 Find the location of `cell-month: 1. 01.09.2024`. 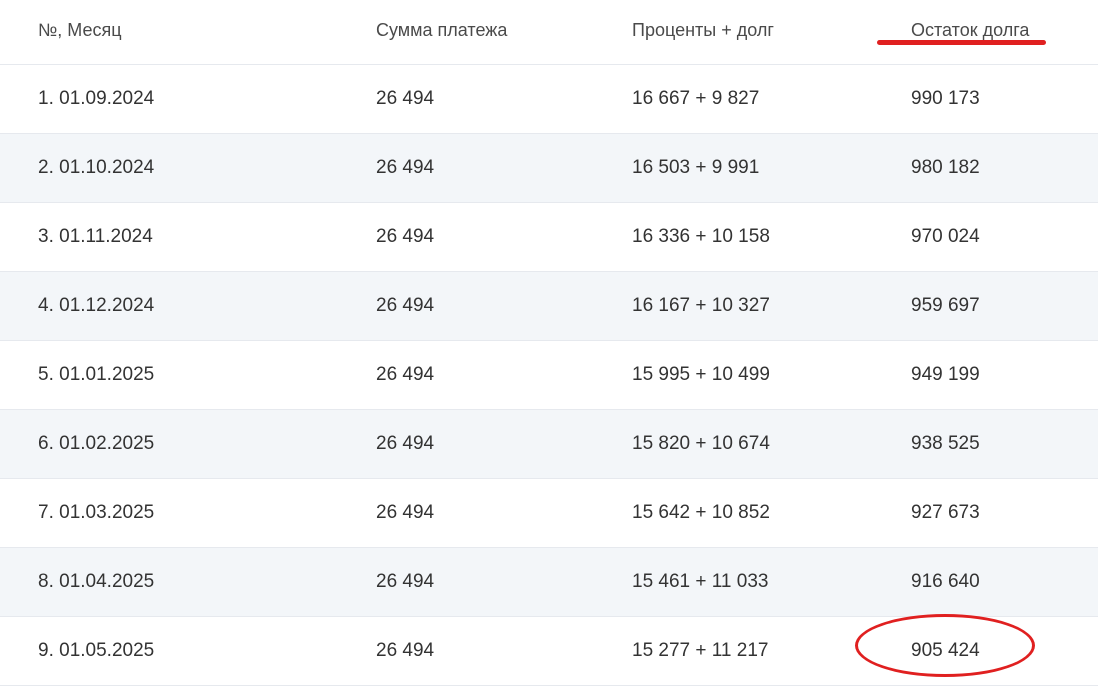

cell-month: 1. 01.09.2024 is located at coordinates (96, 98).